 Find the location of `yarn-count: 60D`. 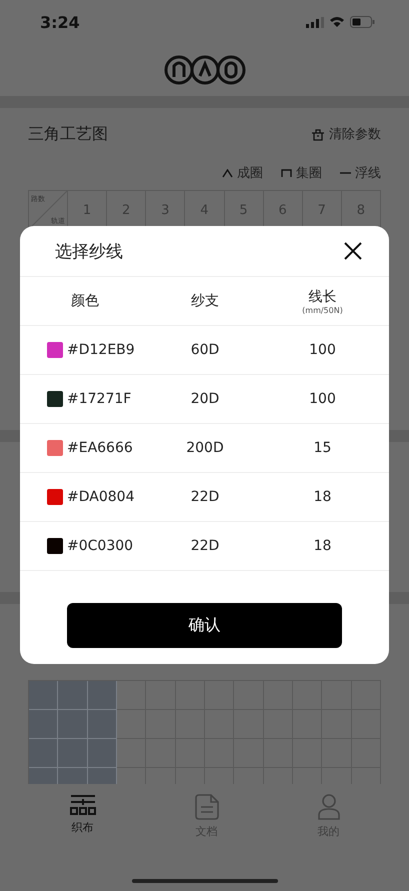

yarn-count: 60D is located at coordinates (205, 350).